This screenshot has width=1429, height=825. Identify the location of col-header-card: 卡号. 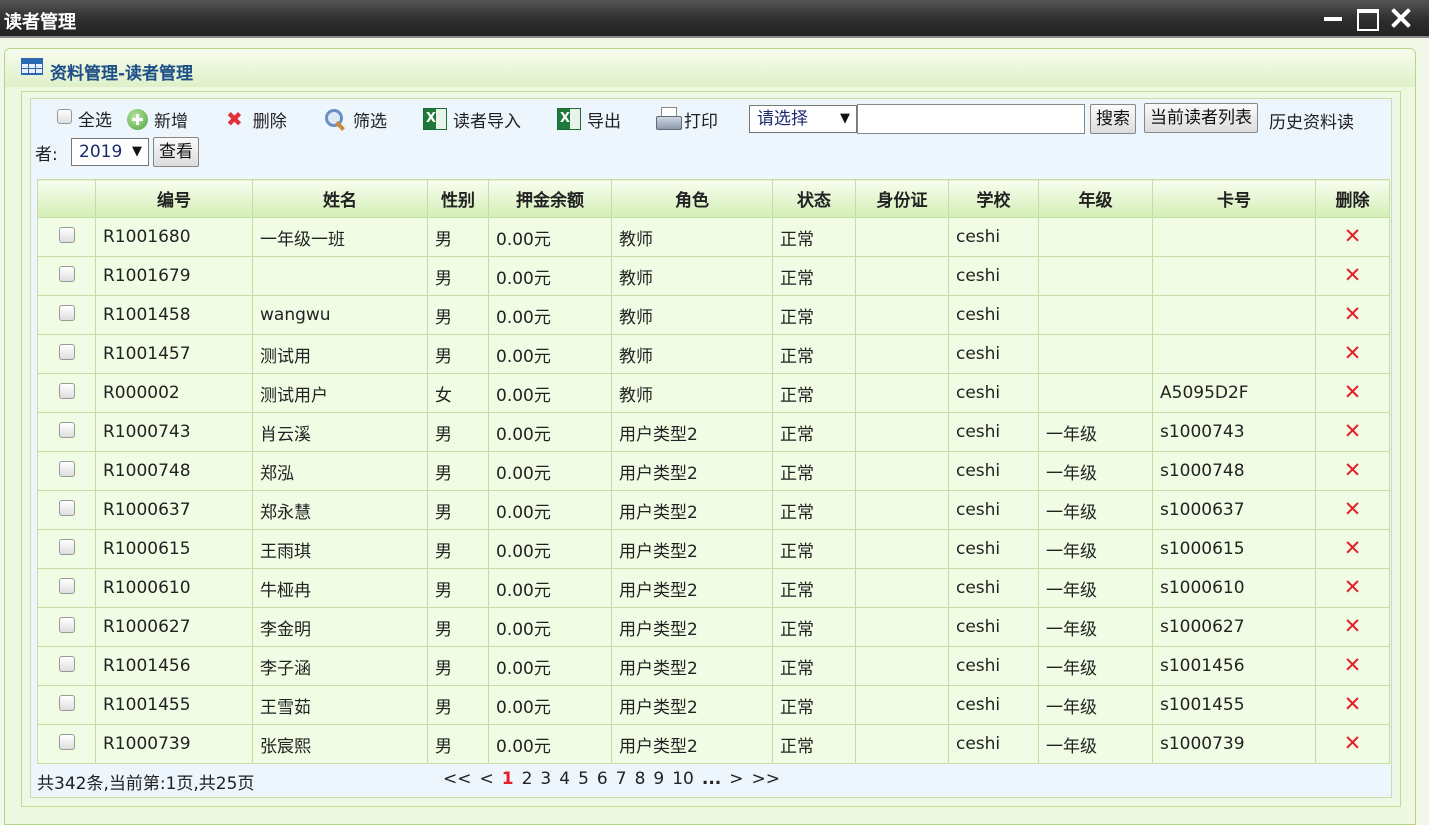
(1234, 198).